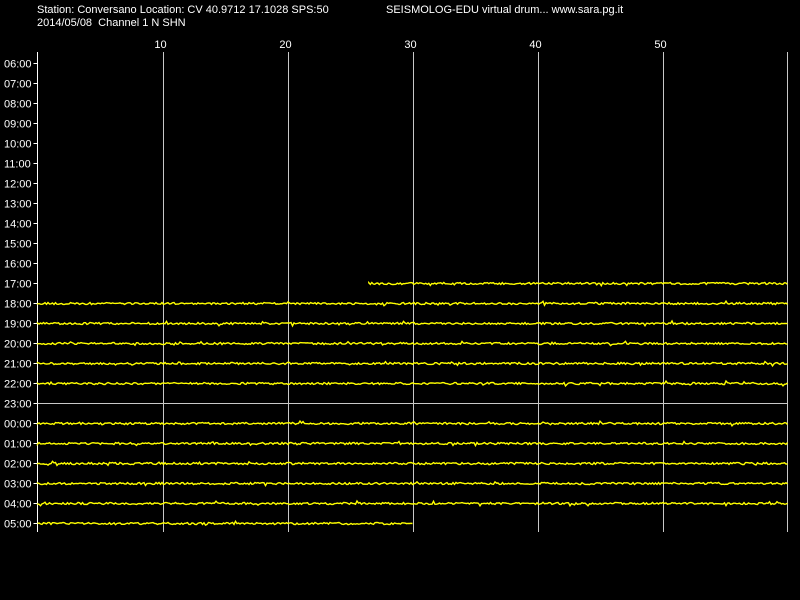 The image size is (800, 600). What do you see at coordinates (18, 345) in the screenshot?
I see `hour-label: 20:00` at bounding box center [18, 345].